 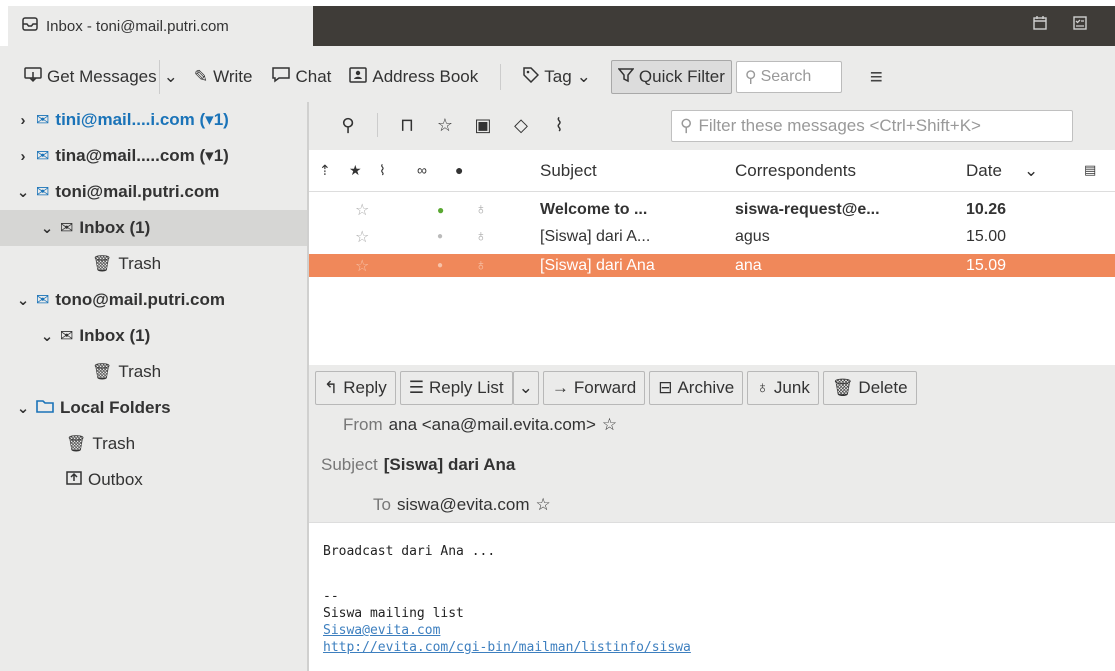 I want to click on quick-filter-button: Quick Filter, so click(x=671, y=77).